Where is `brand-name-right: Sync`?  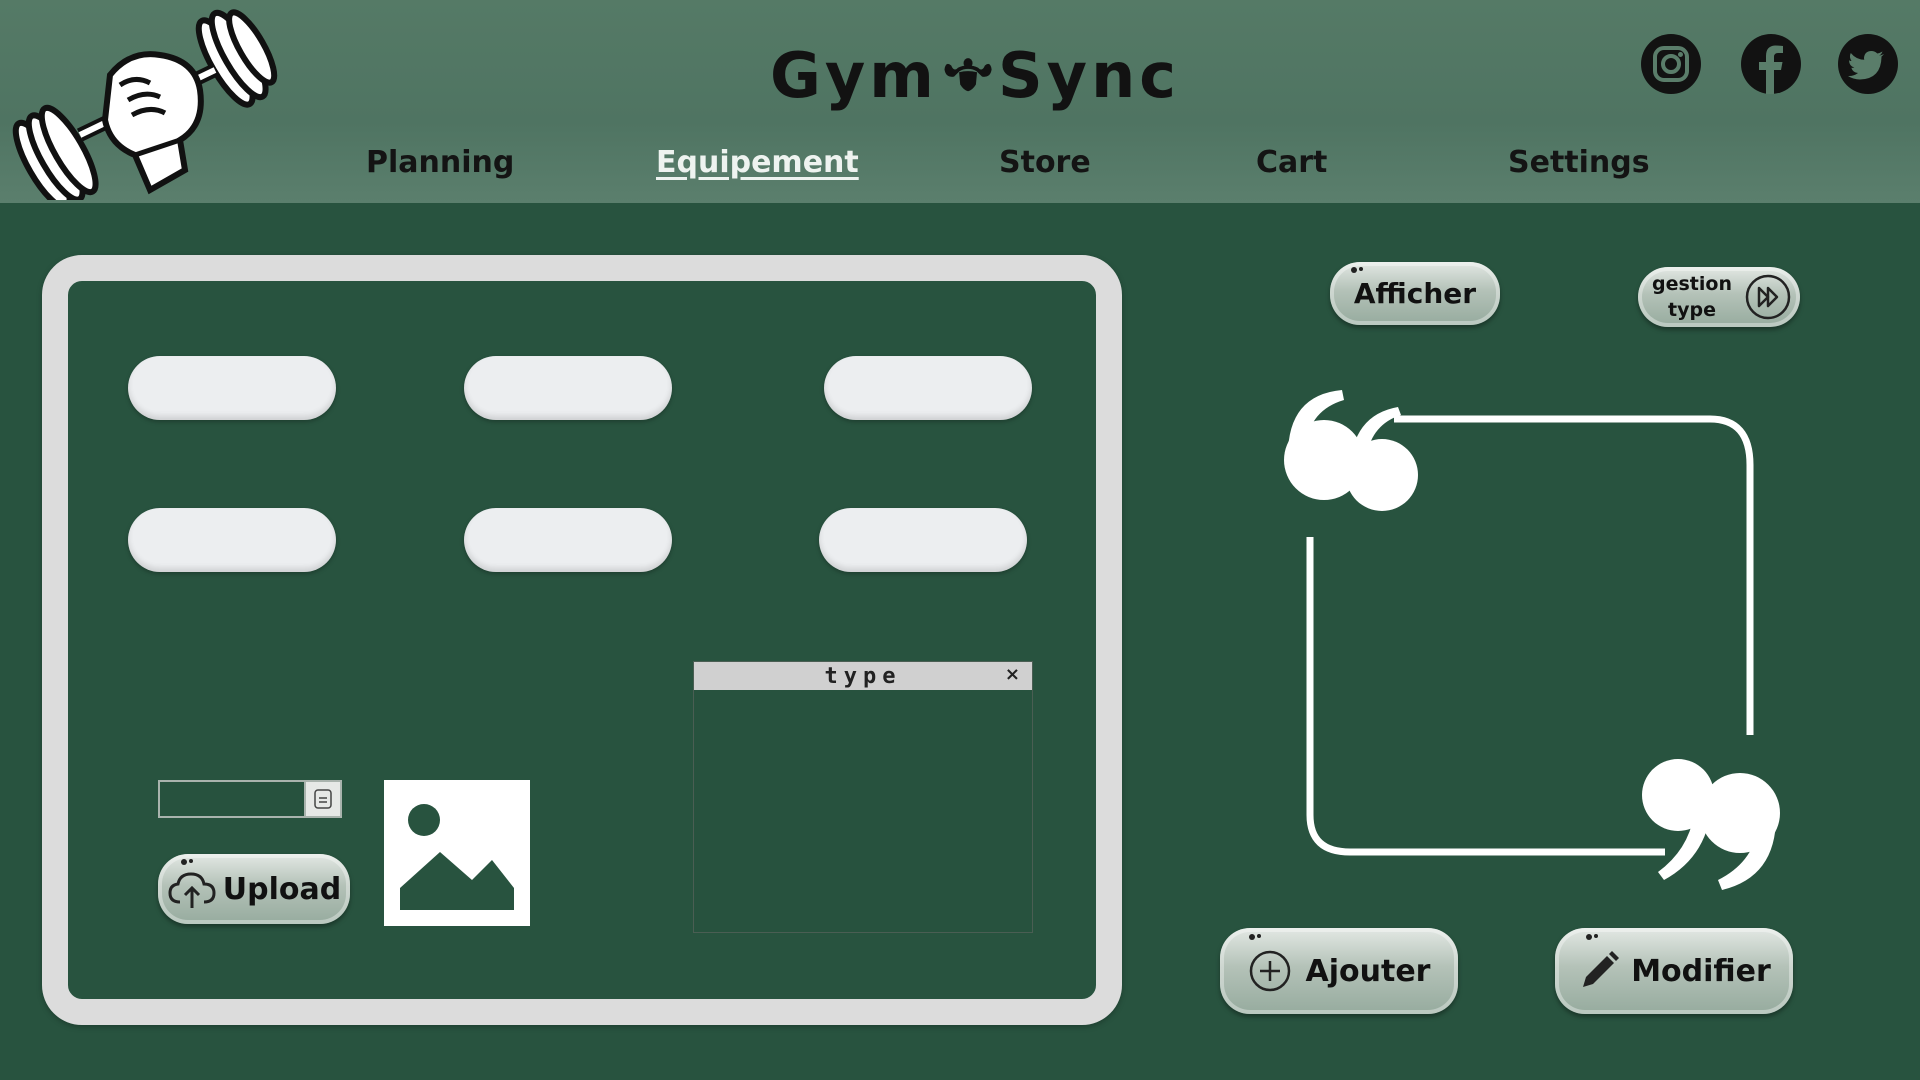
brand-name-right: Sync is located at coordinates (1089, 75).